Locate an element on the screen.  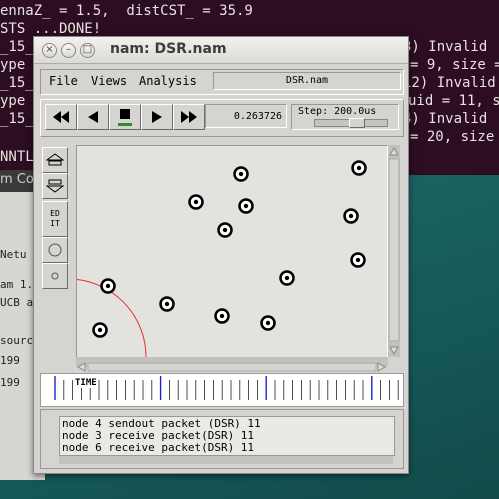
menu-file: File is located at coordinates (63, 81).